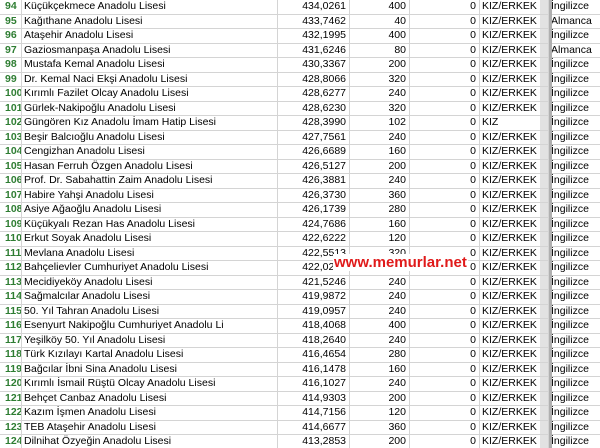 This screenshot has height=448, width=600. I want to click on score-cell: 426,5127, so click(314, 166).